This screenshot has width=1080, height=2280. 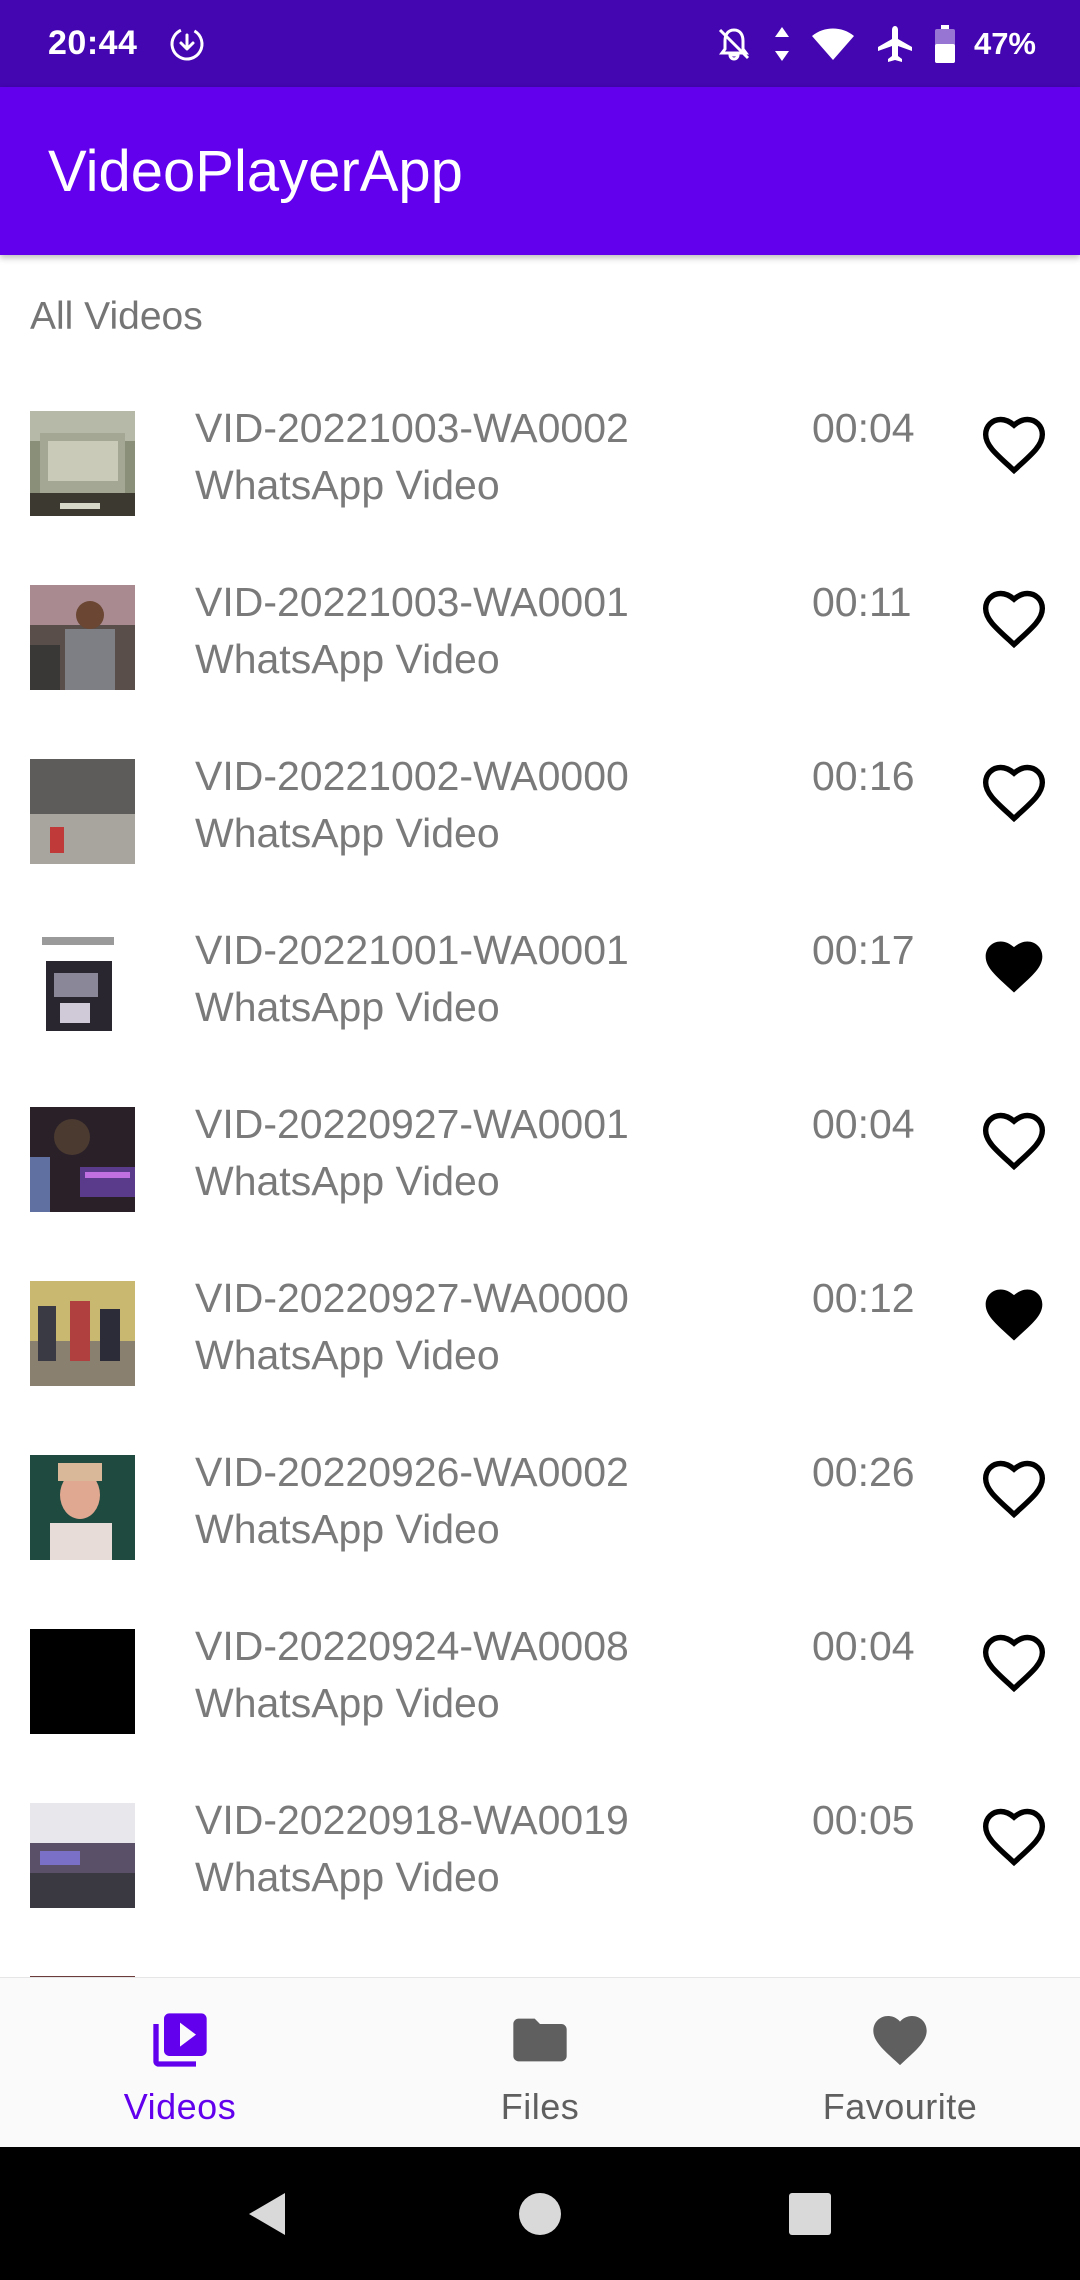 I want to click on video-duration: 00:11, so click(x=862, y=602).